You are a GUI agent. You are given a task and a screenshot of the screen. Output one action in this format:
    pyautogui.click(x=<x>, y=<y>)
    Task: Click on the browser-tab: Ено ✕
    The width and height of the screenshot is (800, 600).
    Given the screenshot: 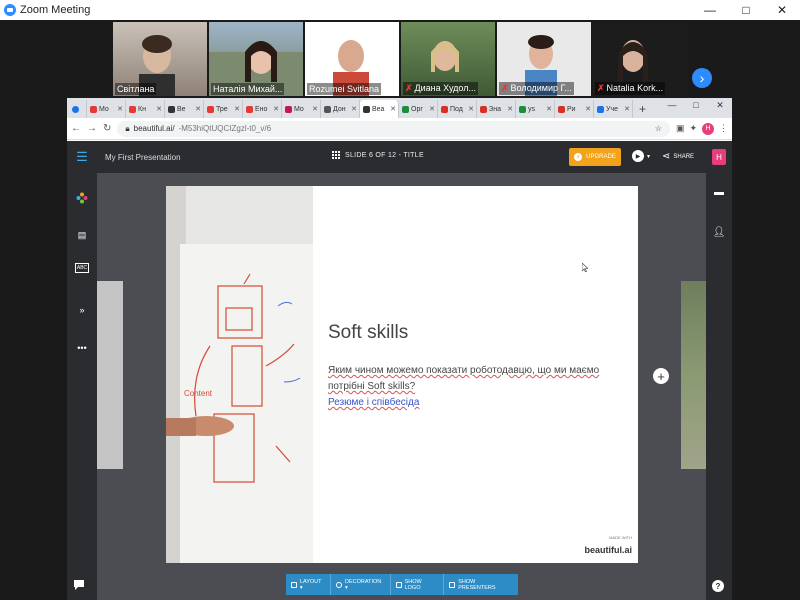 What is the action you would take?
    pyautogui.click(x=262, y=109)
    